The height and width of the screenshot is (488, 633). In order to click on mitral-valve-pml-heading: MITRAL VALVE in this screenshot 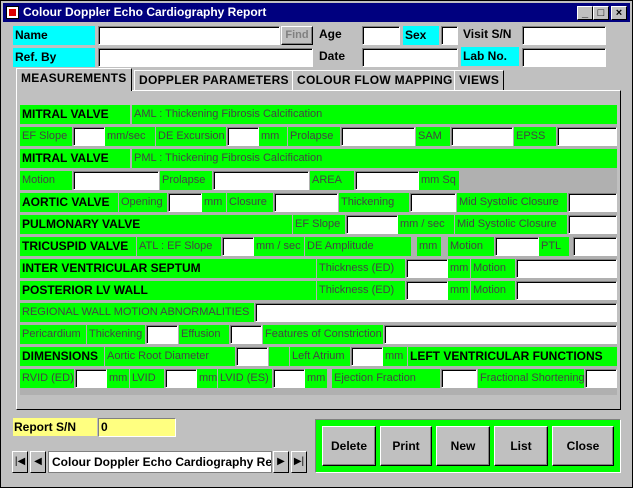, I will do `click(75, 158)`.